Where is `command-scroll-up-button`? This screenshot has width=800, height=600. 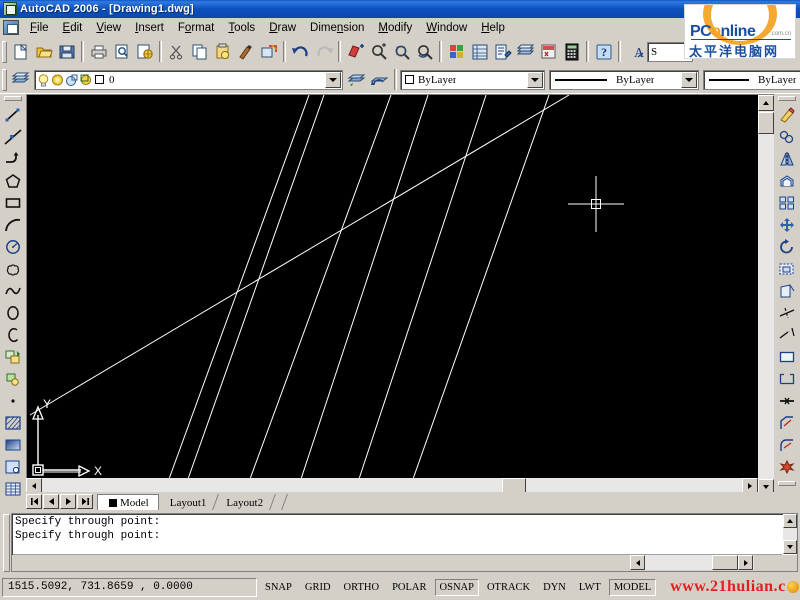 command-scroll-up-button is located at coordinates (790, 521).